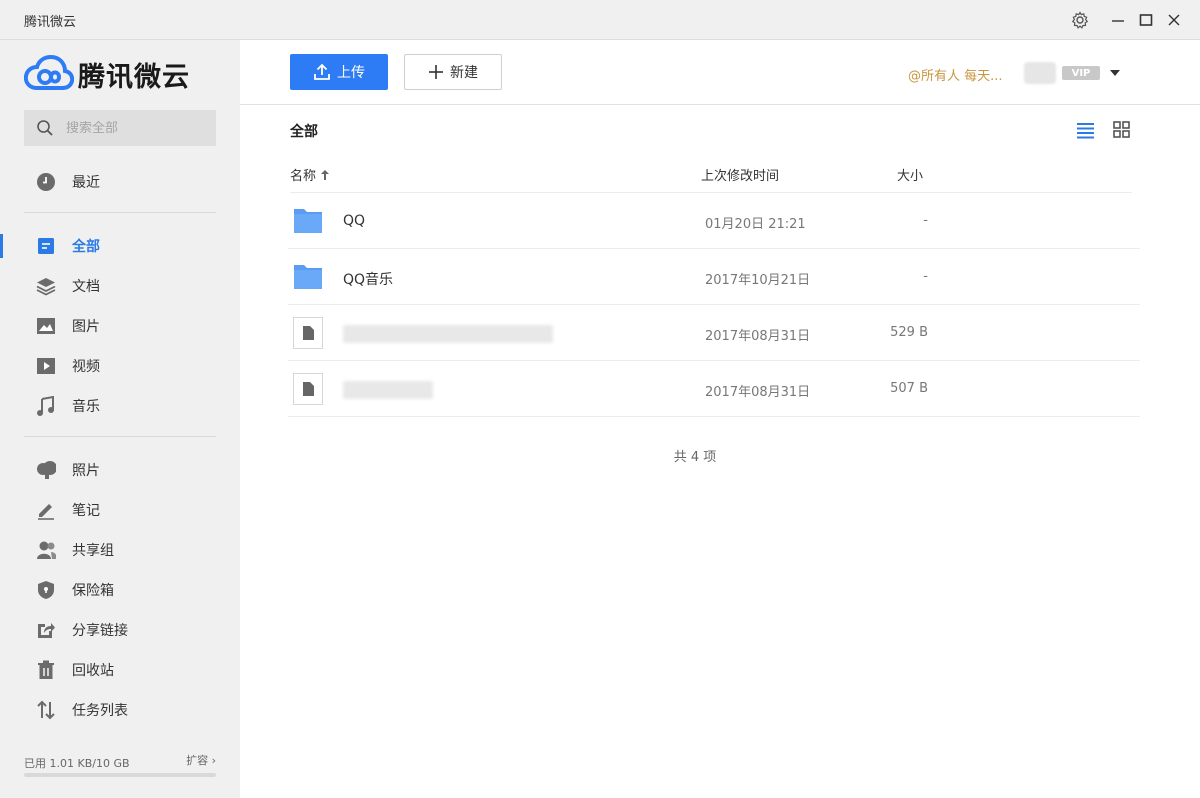 This screenshot has height=798, width=1200. I want to click on sidebar-item-recent: 最近, so click(120, 182).